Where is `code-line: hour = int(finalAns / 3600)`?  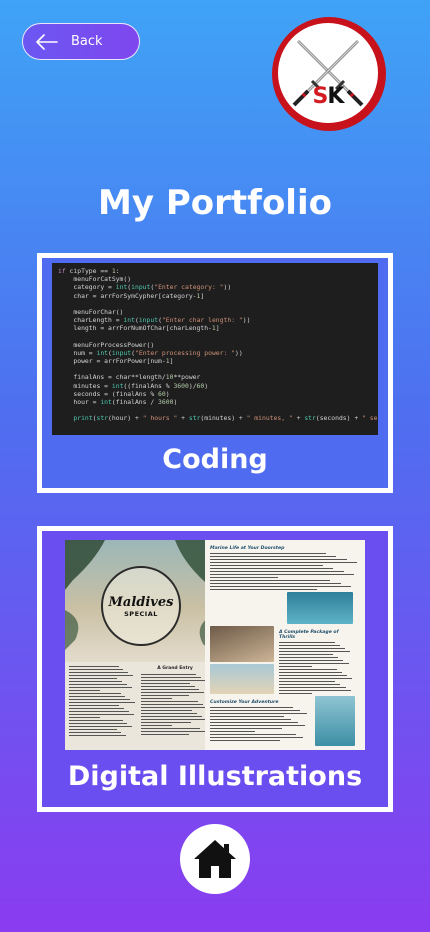 code-line: hour = int(finalAns / 3600) is located at coordinates (118, 402).